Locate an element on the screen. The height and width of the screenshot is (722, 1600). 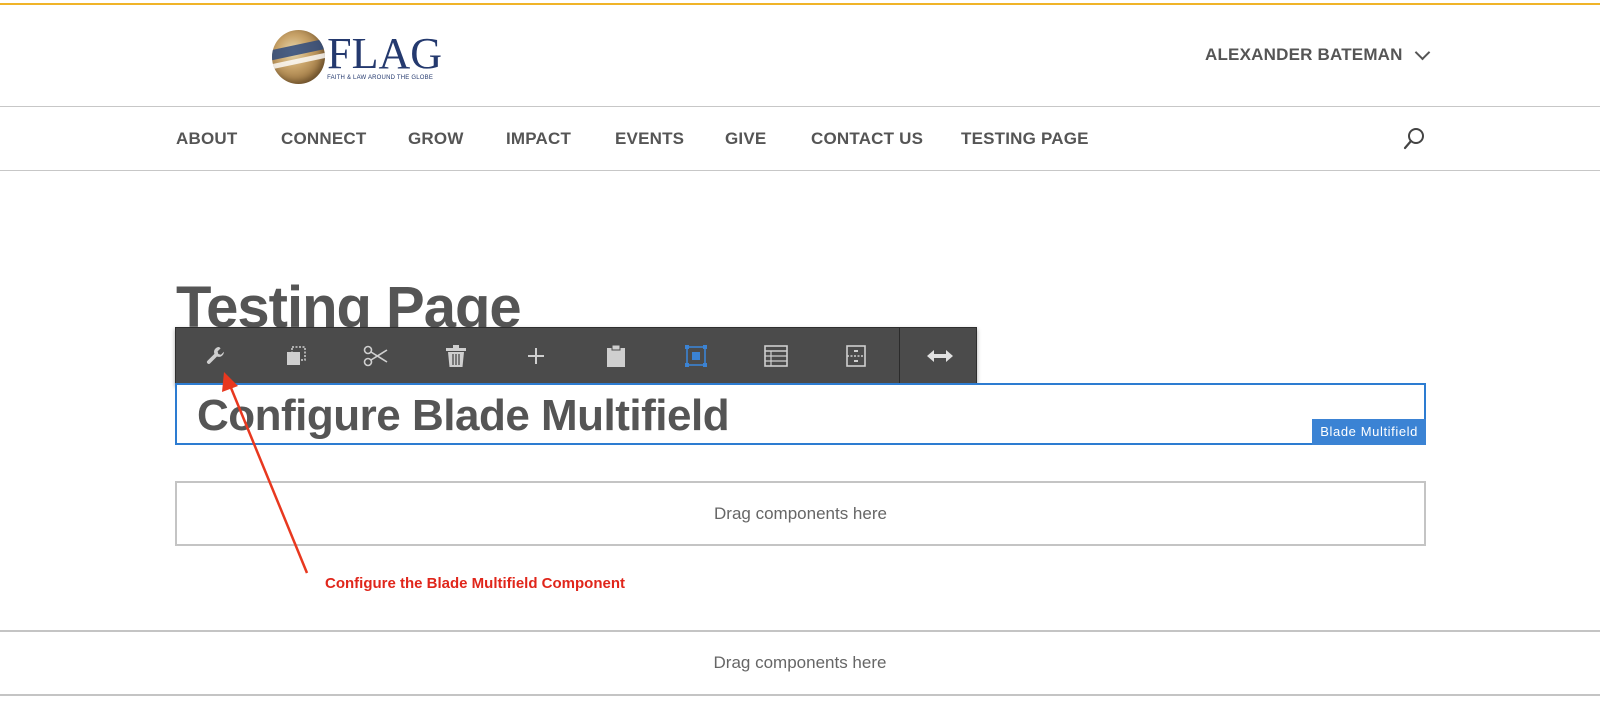
clipboard-icon is located at coordinates (616, 355).